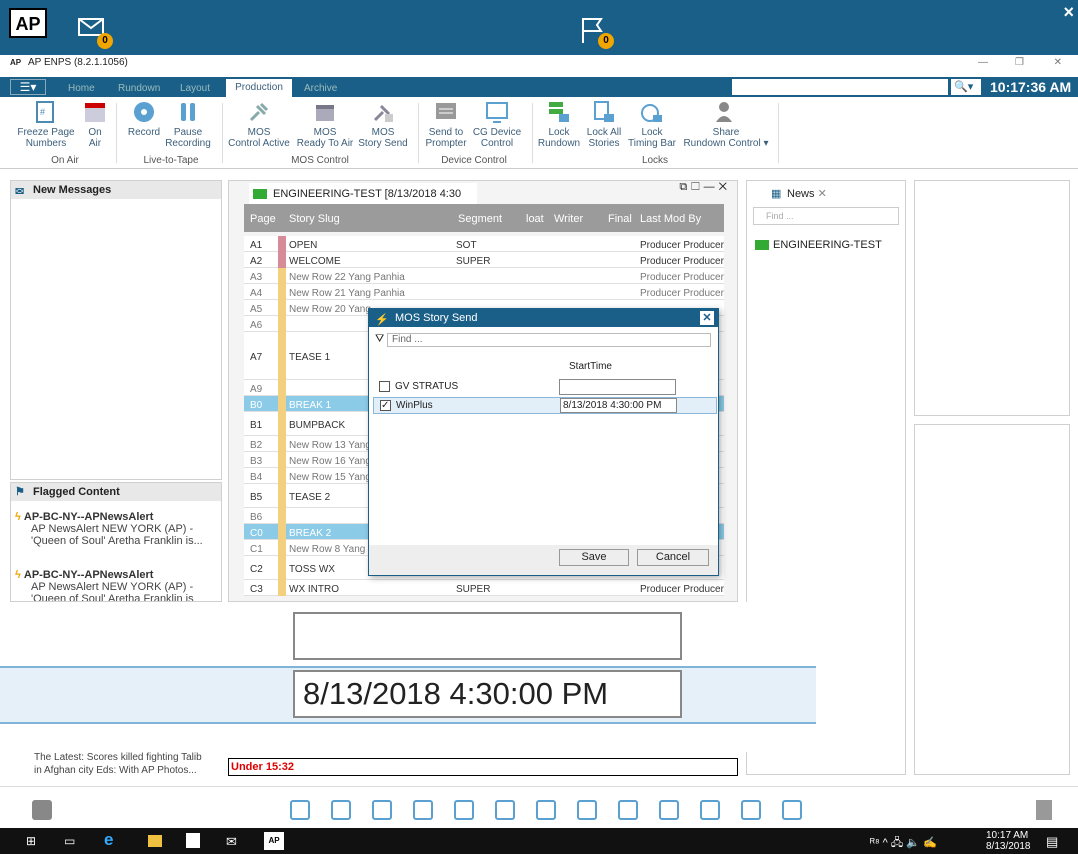 The width and height of the screenshot is (1078, 854). What do you see at coordinates (751, 810) in the screenshot?
I see `tool-plug-icon` at bounding box center [751, 810].